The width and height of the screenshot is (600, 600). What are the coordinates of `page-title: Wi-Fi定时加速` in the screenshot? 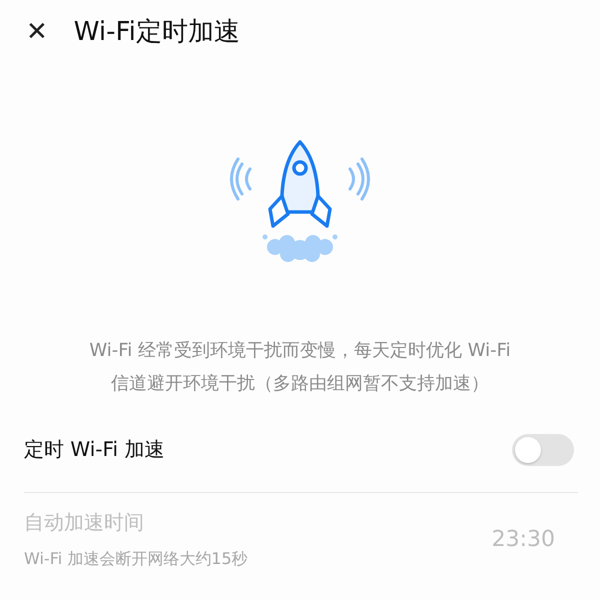 It's located at (157, 32).